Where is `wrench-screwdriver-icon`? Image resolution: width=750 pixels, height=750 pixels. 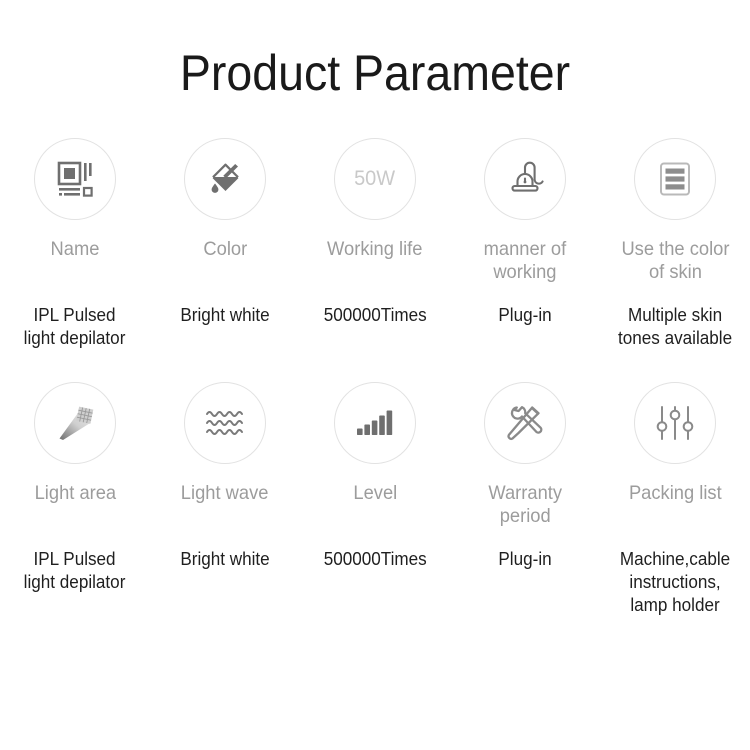 wrench-screwdriver-icon is located at coordinates (525, 423).